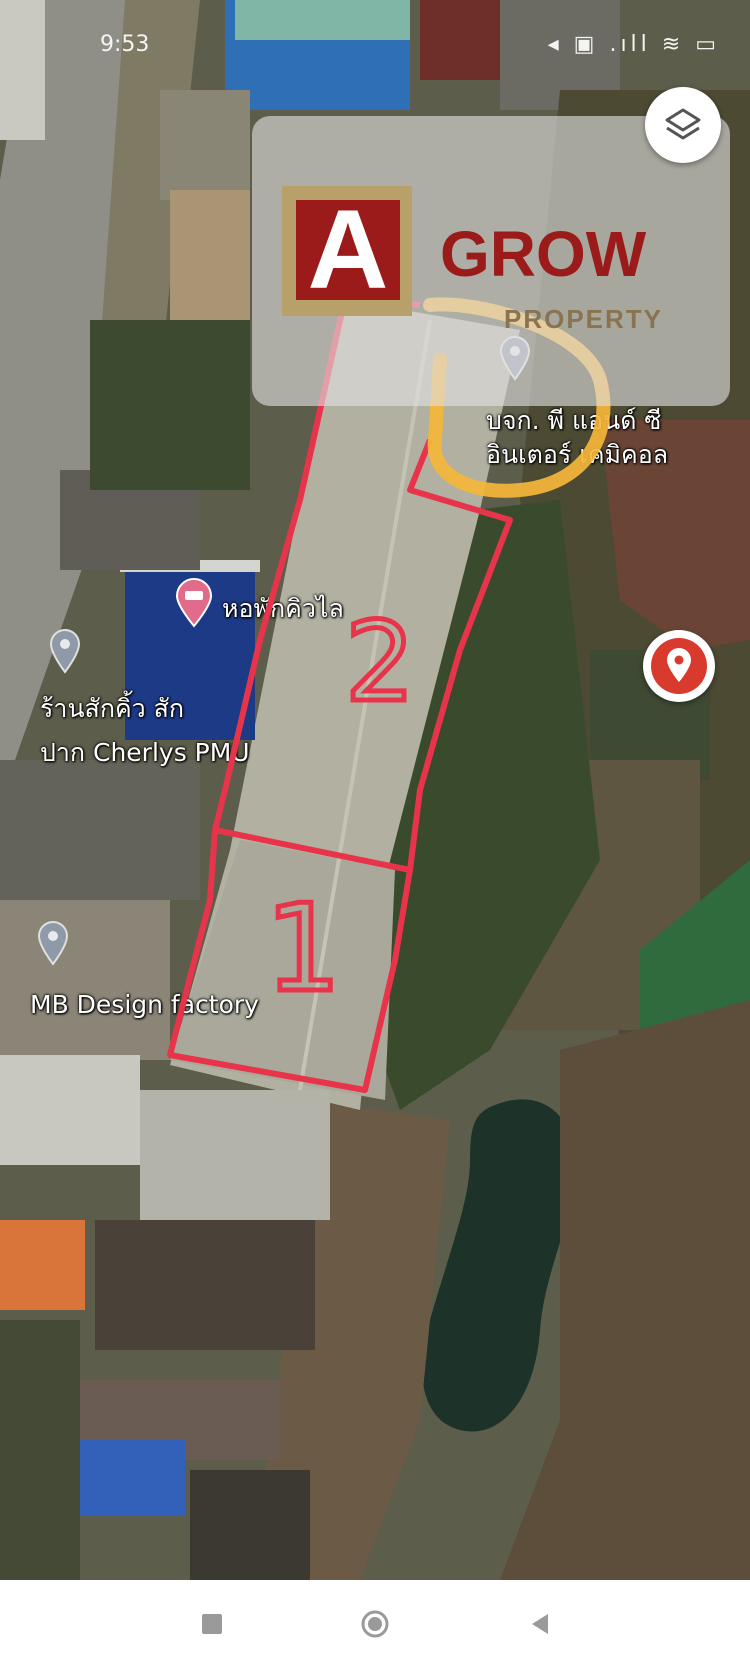 Image resolution: width=750 pixels, height=1667 pixels. I want to click on location-pin-icon, so click(679, 665).